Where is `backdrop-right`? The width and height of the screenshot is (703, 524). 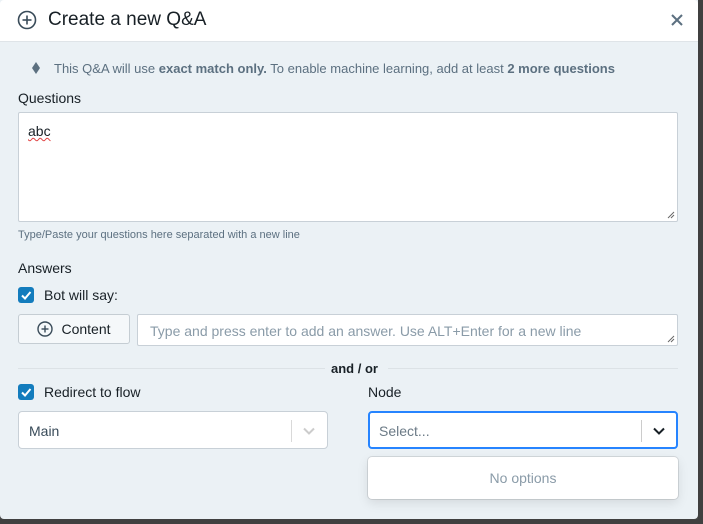 backdrop-right is located at coordinates (700, 262).